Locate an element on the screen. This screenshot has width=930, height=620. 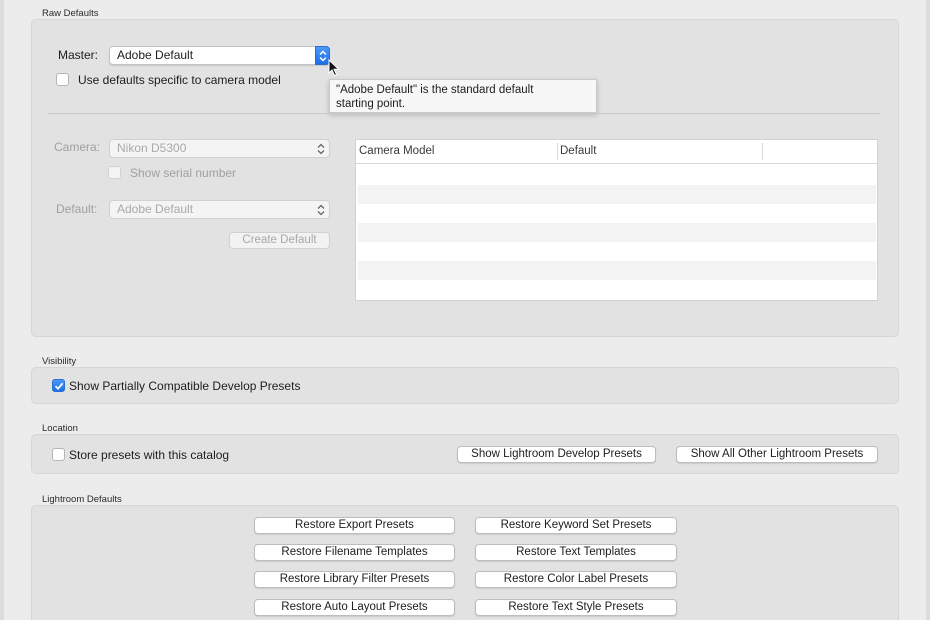
show-other-presets-button: Show All Other Lightroom Presets is located at coordinates (777, 454).